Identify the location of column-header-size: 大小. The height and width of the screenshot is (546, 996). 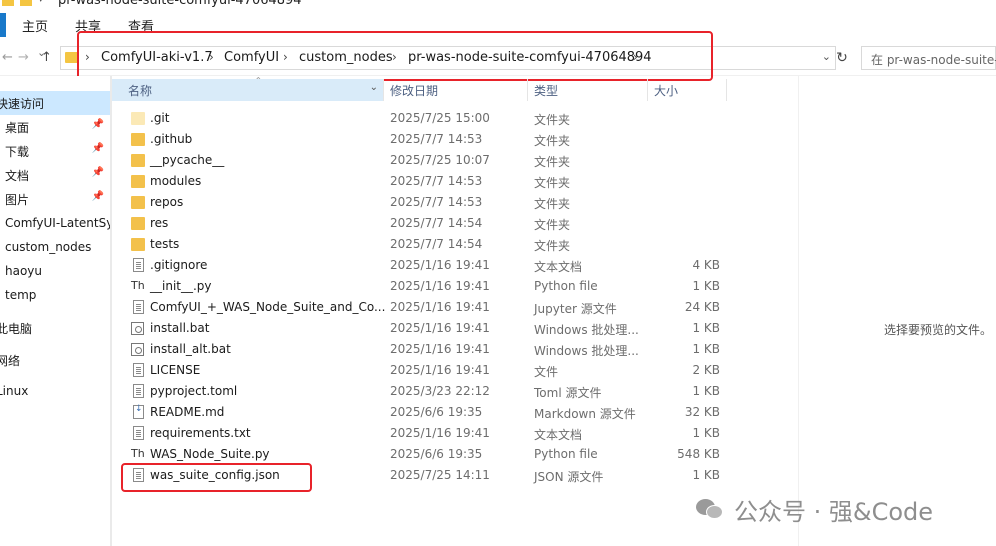
(687, 90).